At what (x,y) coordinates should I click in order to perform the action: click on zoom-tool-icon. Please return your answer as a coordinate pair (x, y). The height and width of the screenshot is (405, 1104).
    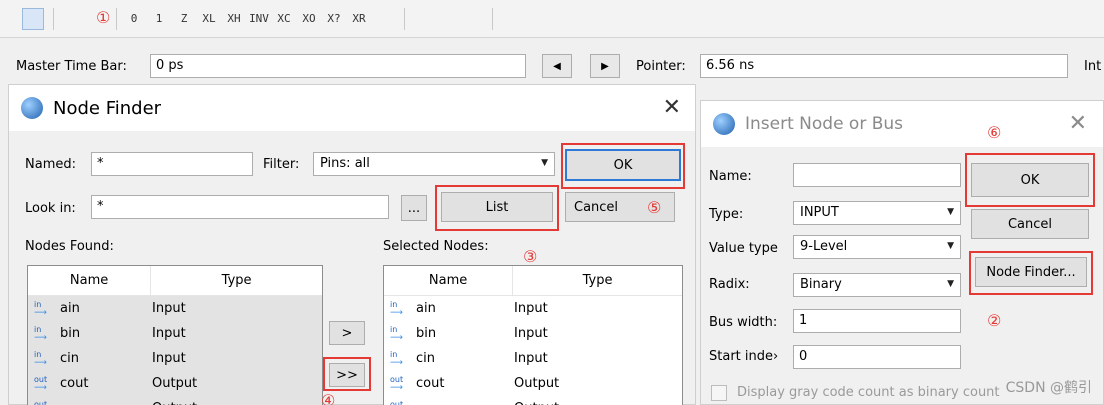
    Looking at the image, I should click on (71, 19).